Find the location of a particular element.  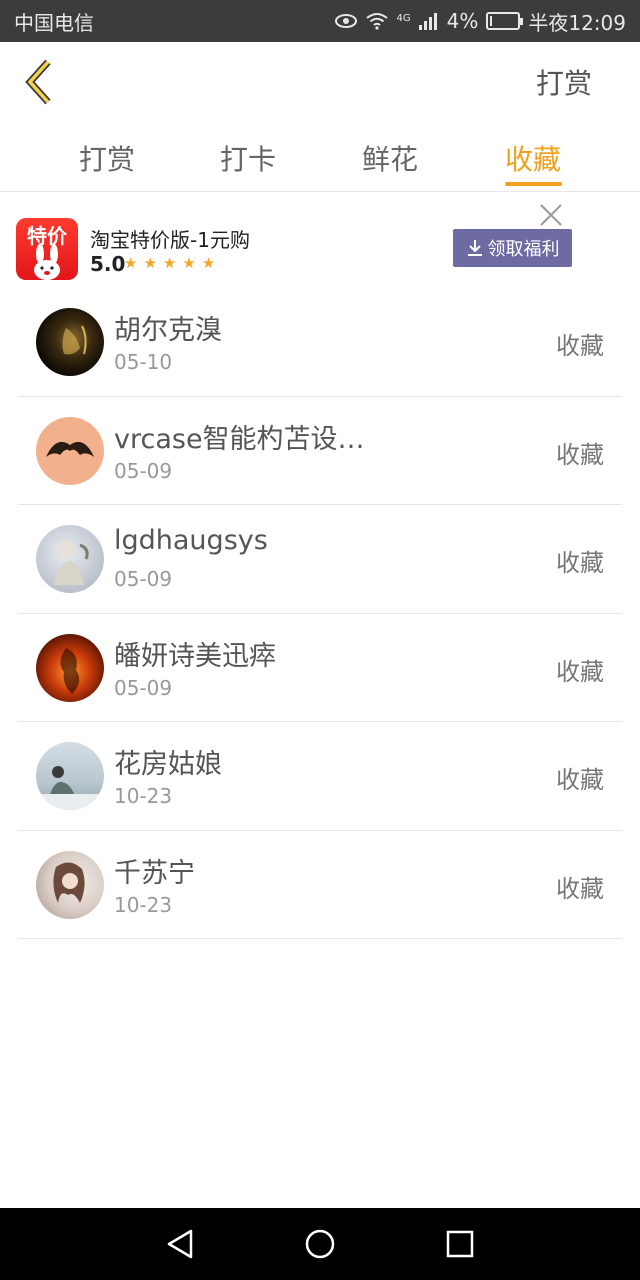

download-icon is located at coordinates (474, 248).